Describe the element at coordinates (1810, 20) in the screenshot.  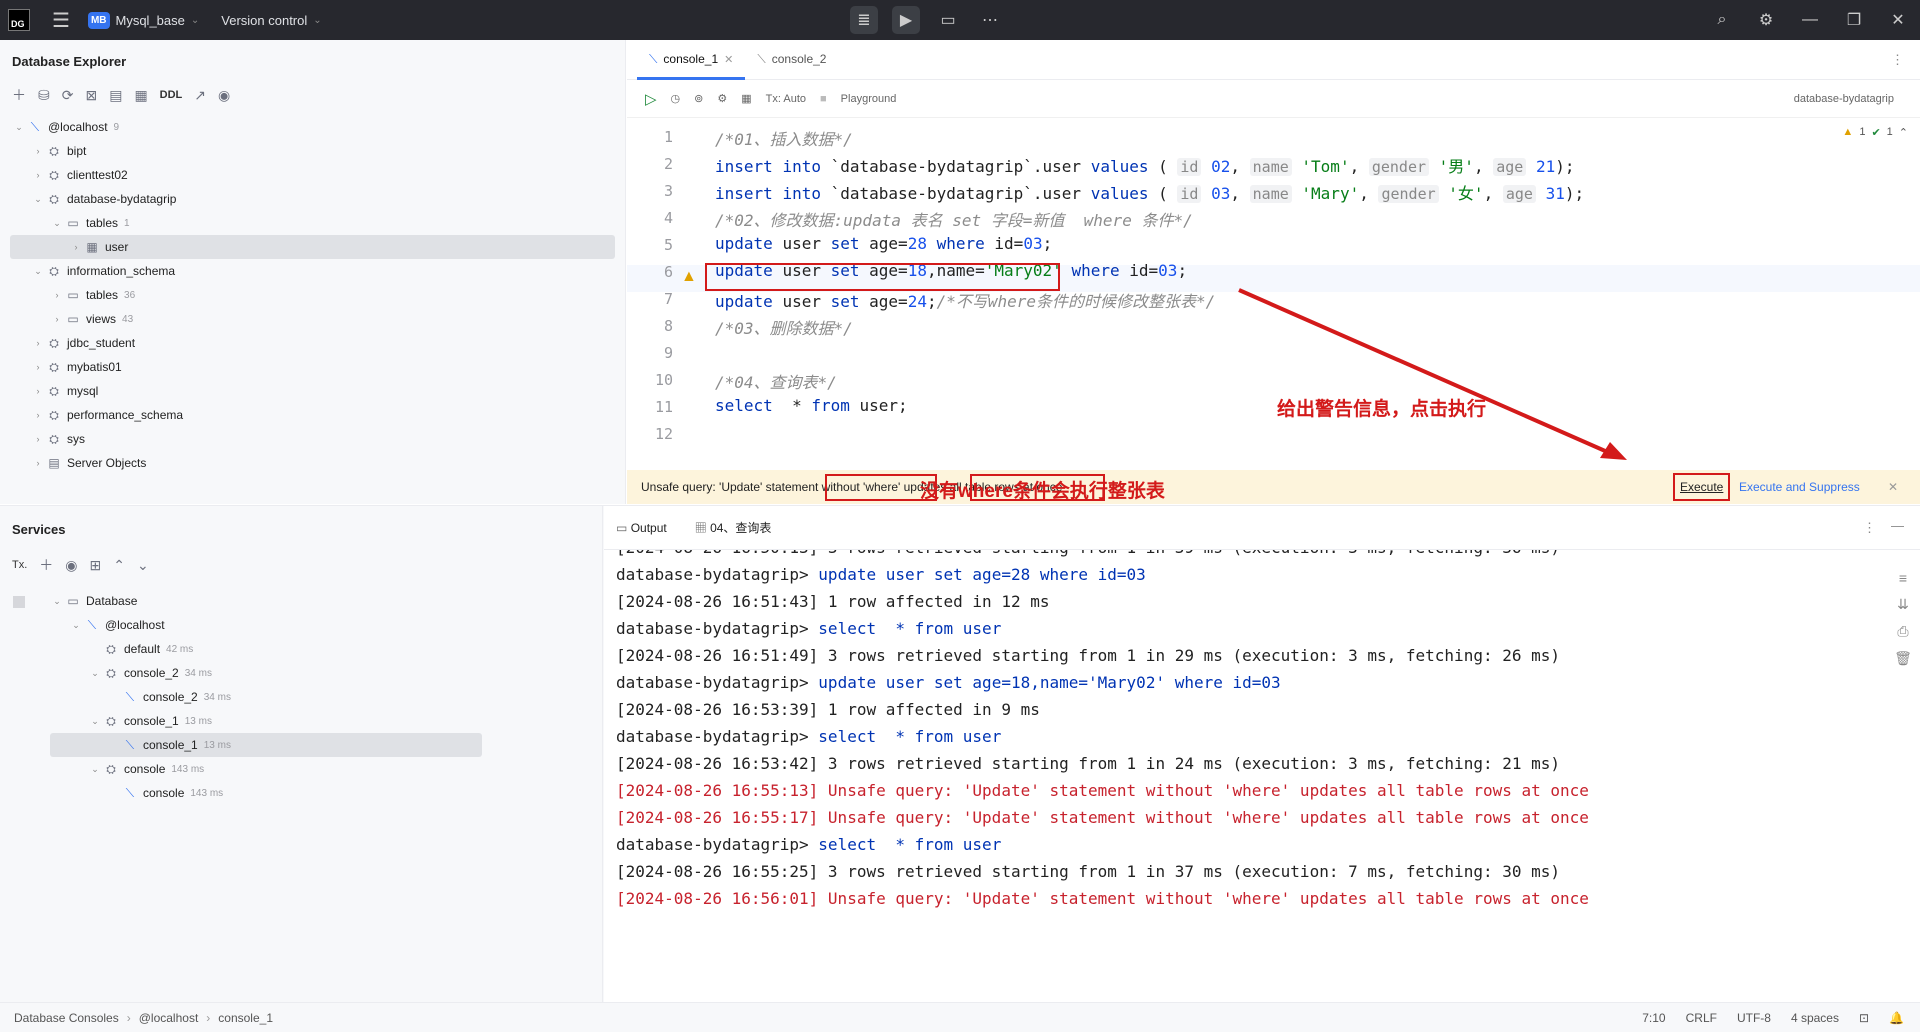
I see `minimize-icon: —` at that location.